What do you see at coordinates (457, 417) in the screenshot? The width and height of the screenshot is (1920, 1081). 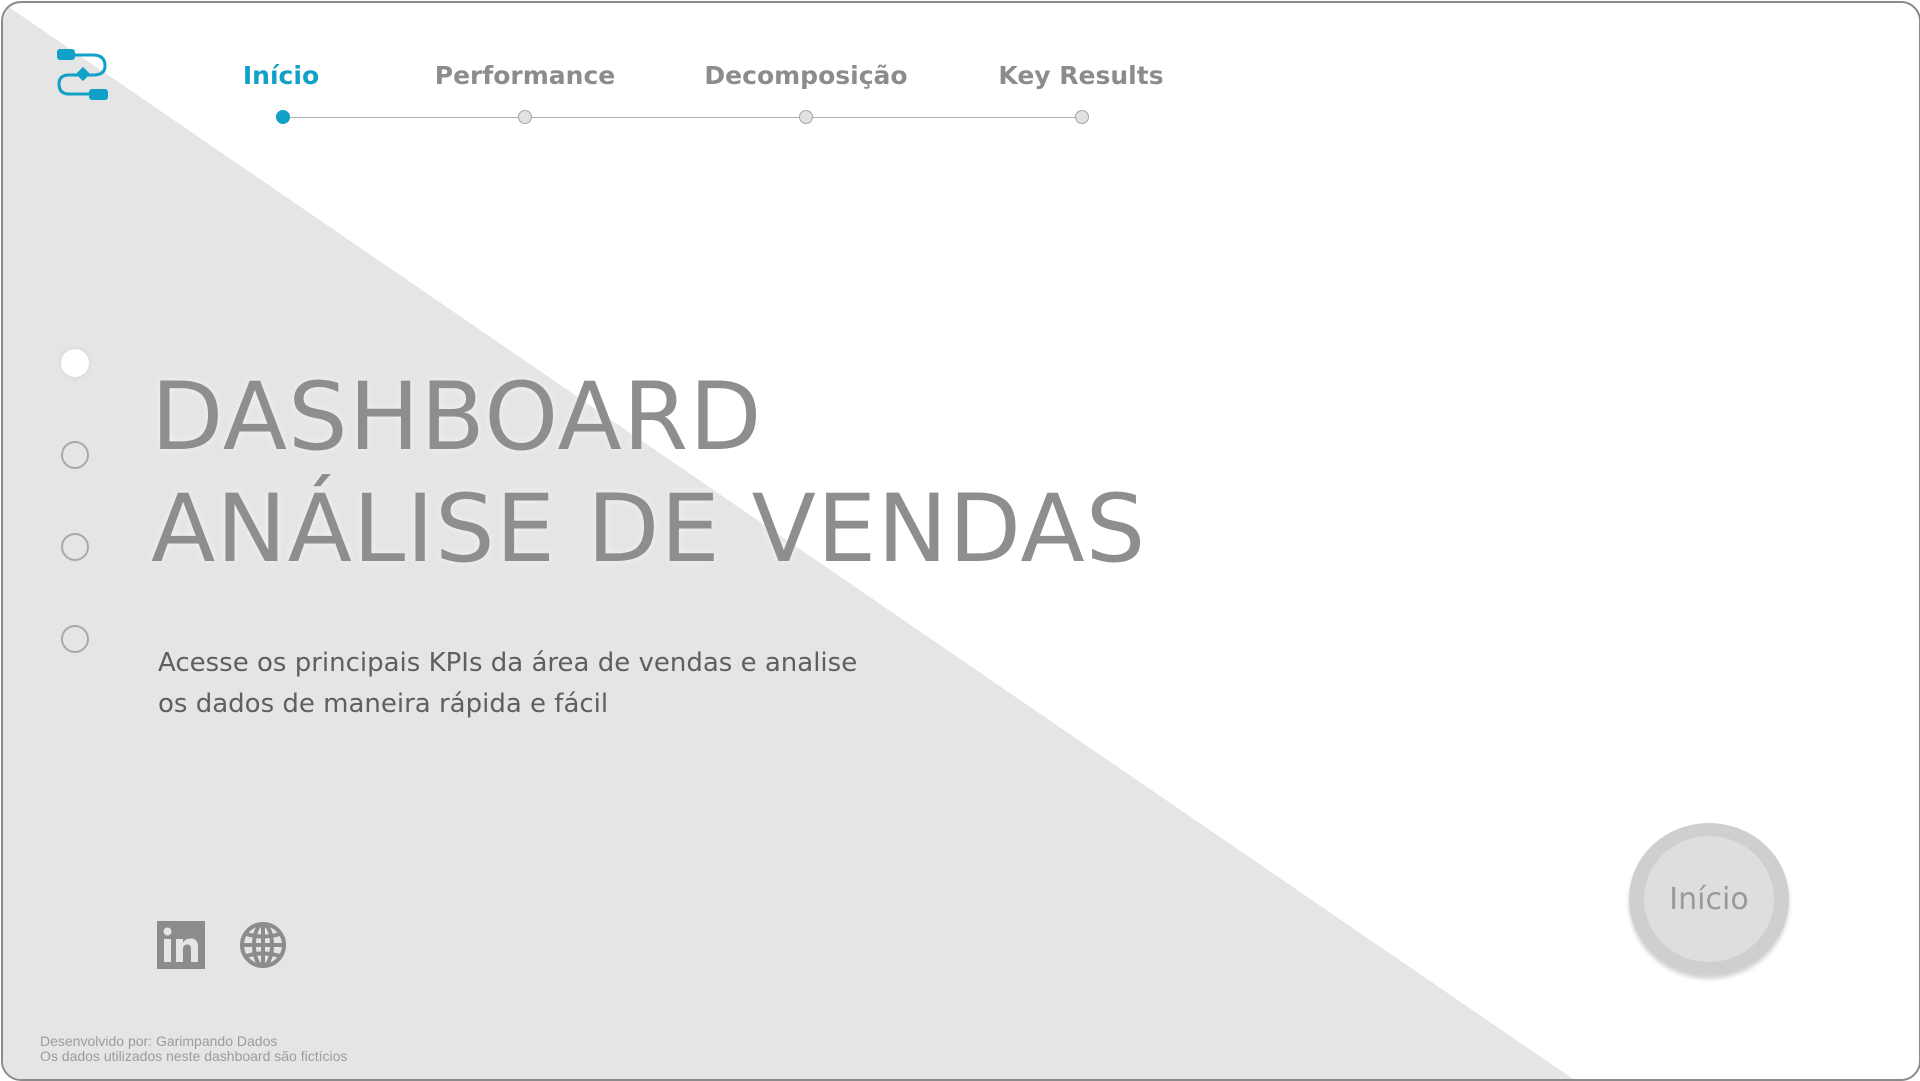 I see `page-title-line-1: DASHBOARD` at bounding box center [457, 417].